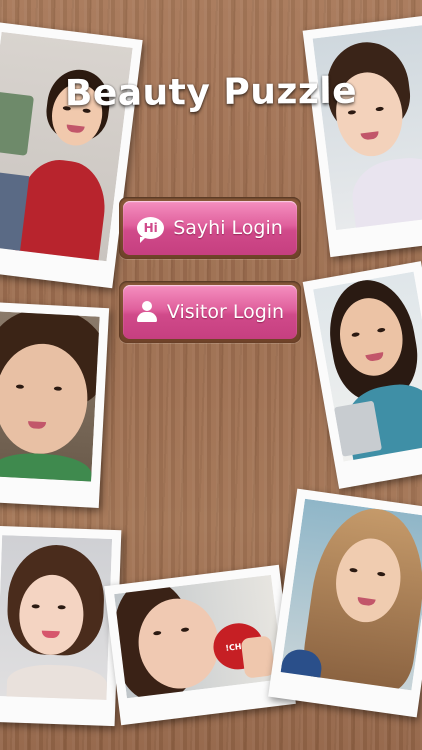 This screenshot has width=422, height=750. What do you see at coordinates (55, 405) in the screenshot?
I see `photo-woman-close-up` at bounding box center [55, 405].